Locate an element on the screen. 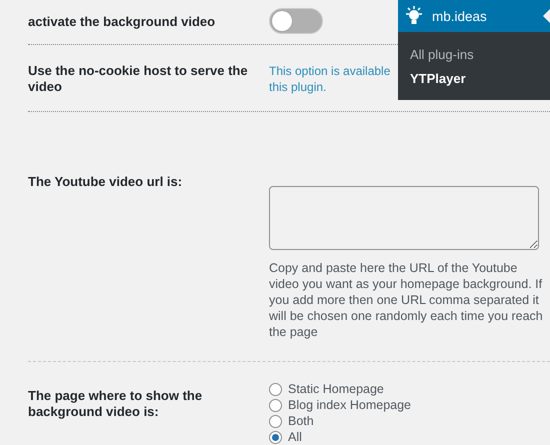  url-field is located at coordinates (404, 218).